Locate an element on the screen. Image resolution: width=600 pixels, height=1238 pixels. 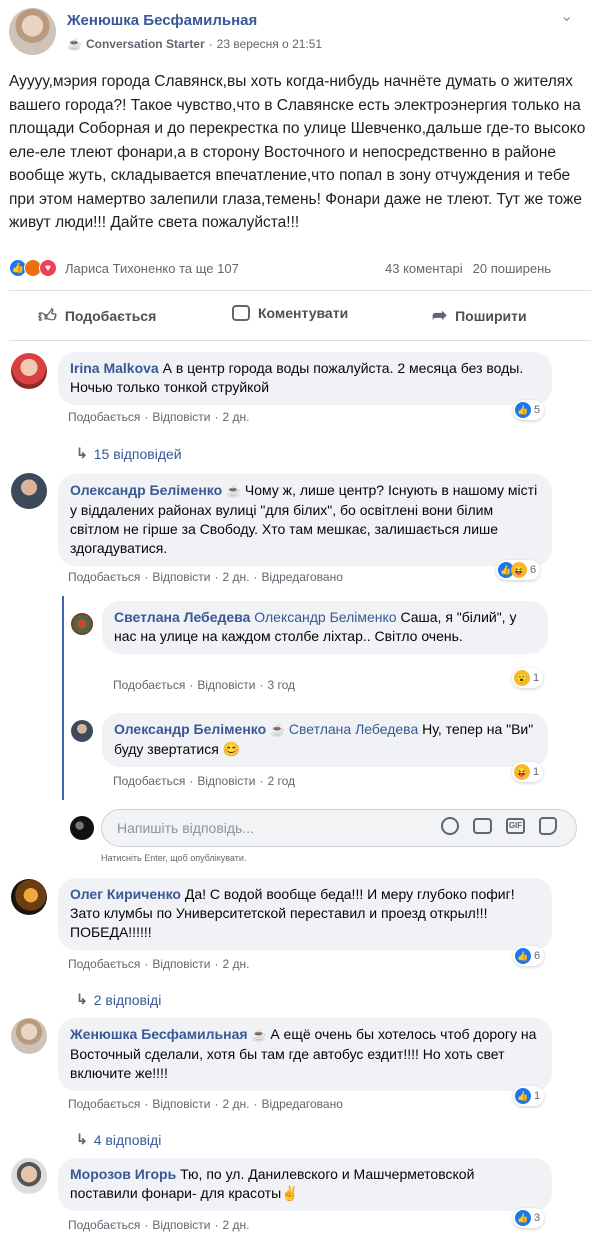
comment-button: Коментувати is located at coordinates (290, 313).